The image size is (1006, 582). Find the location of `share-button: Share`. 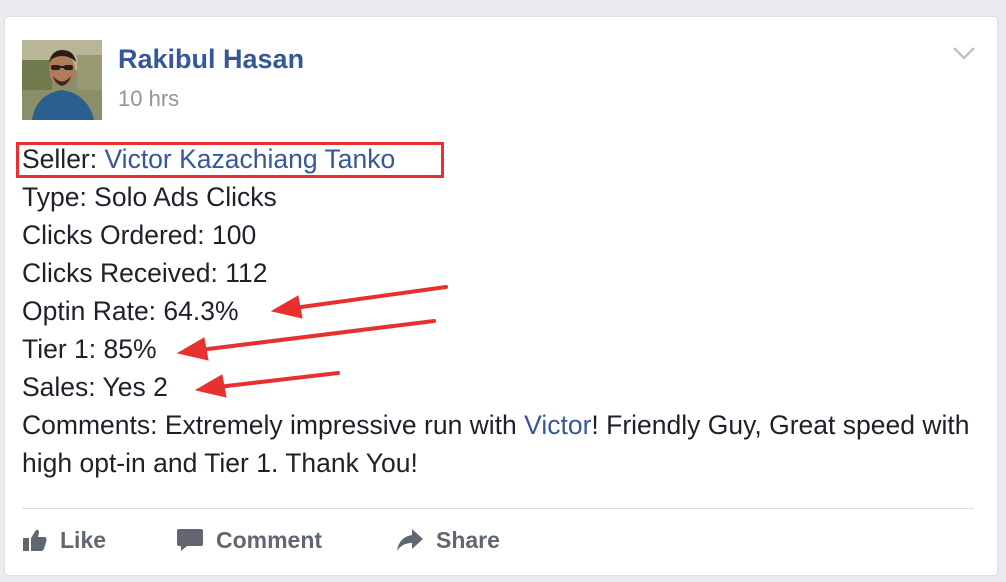

share-button: Share is located at coordinates (448, 540).